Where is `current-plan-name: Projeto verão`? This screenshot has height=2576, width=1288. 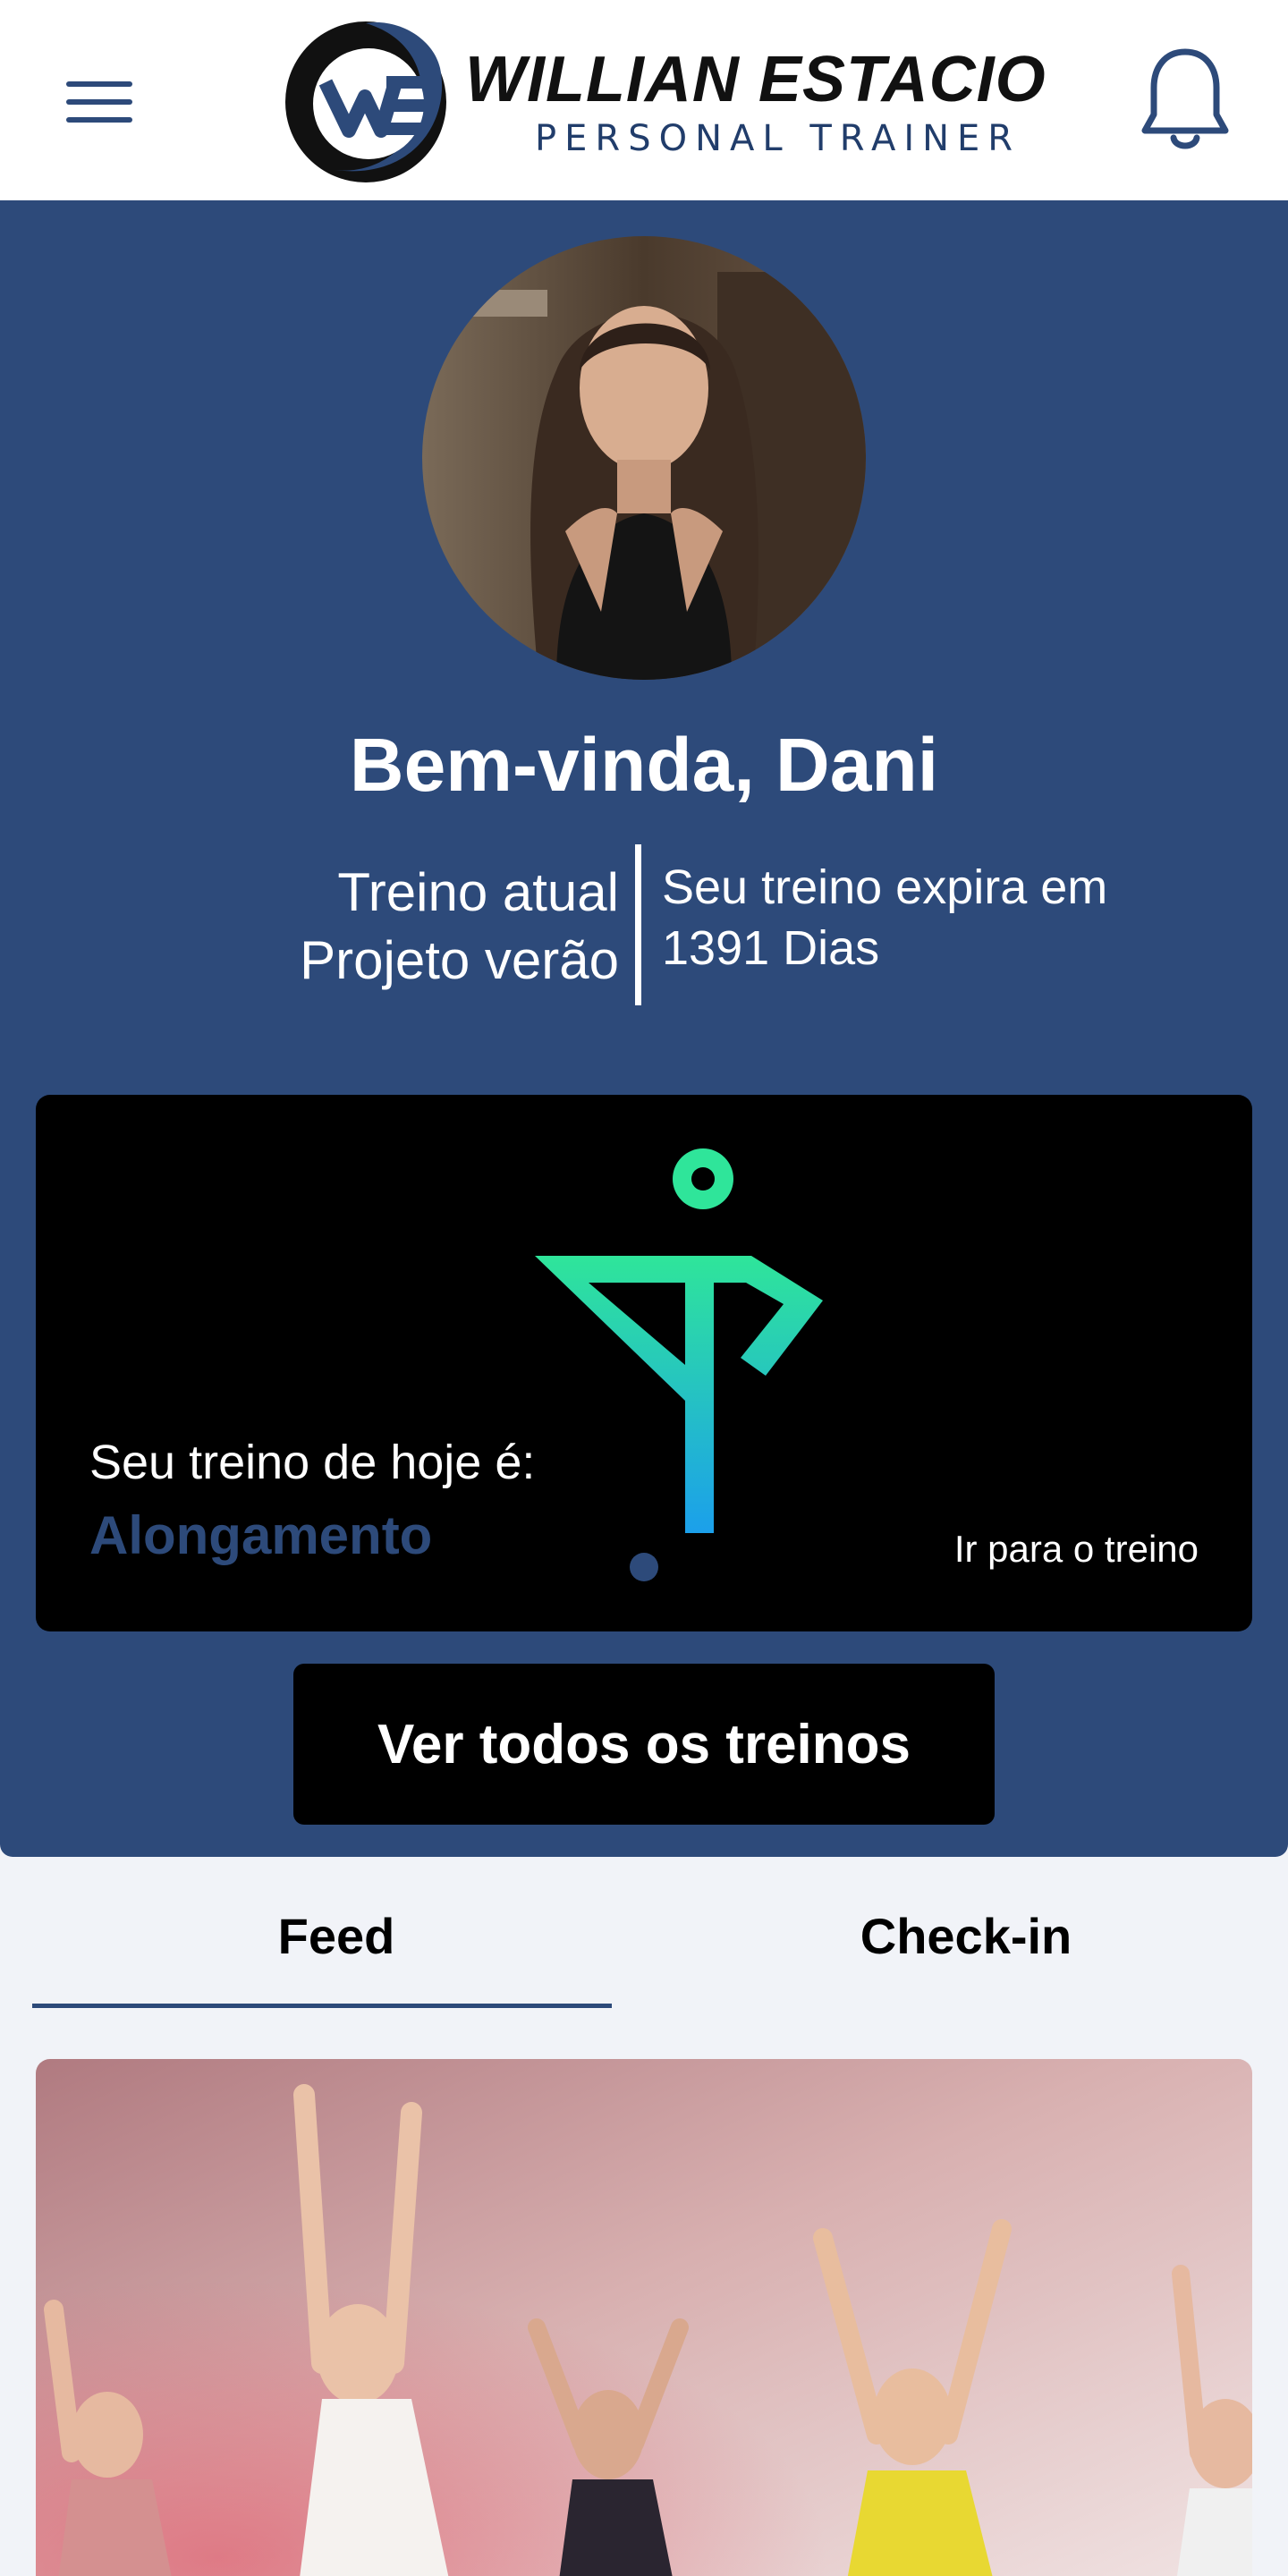 current-plan-name: Projeto verão is located at coordinates (459, 960).